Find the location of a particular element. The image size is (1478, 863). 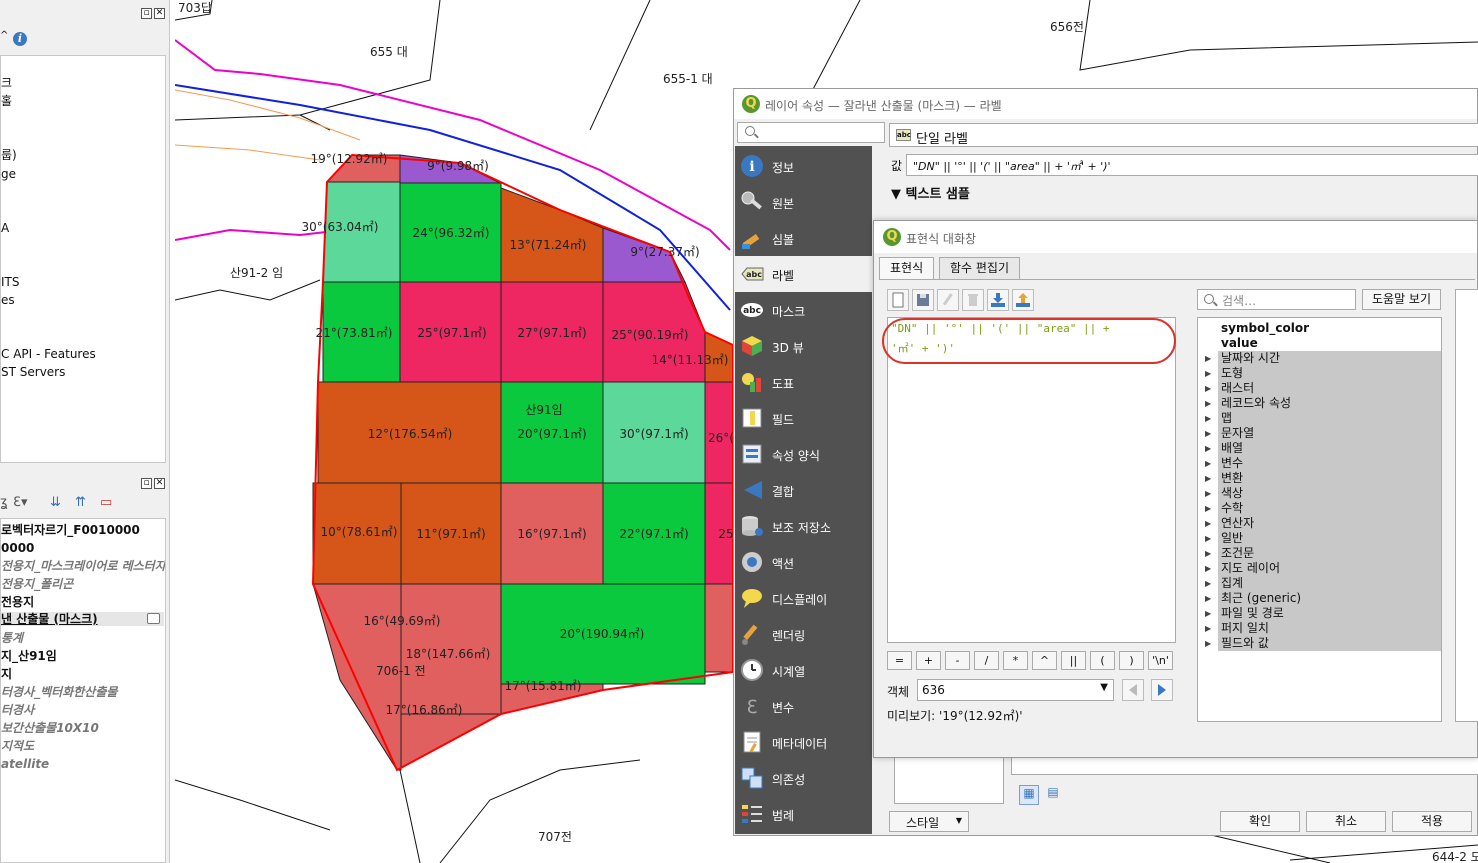

label-mode-combo: abc 단일 라벨 is located at coordinates (1183, 135).